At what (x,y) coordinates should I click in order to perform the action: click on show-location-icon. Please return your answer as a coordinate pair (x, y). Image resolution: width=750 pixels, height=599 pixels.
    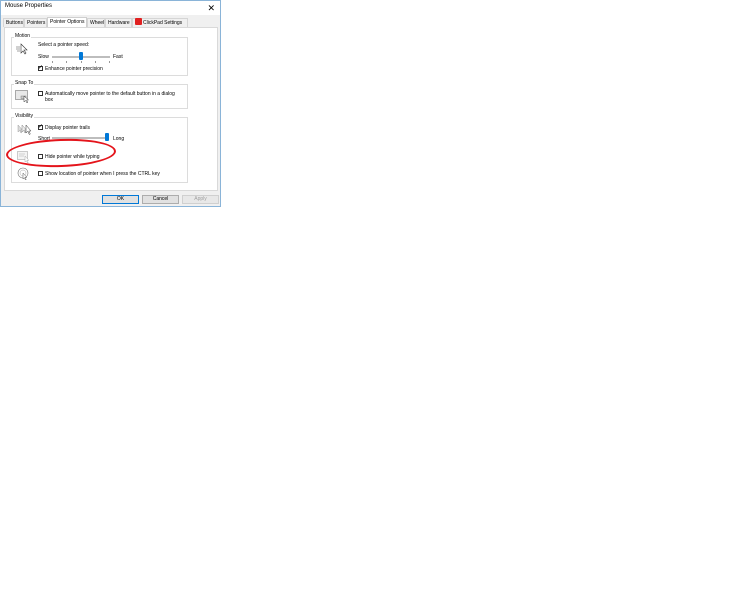
    Looking at the image, I should click on (23, 173).